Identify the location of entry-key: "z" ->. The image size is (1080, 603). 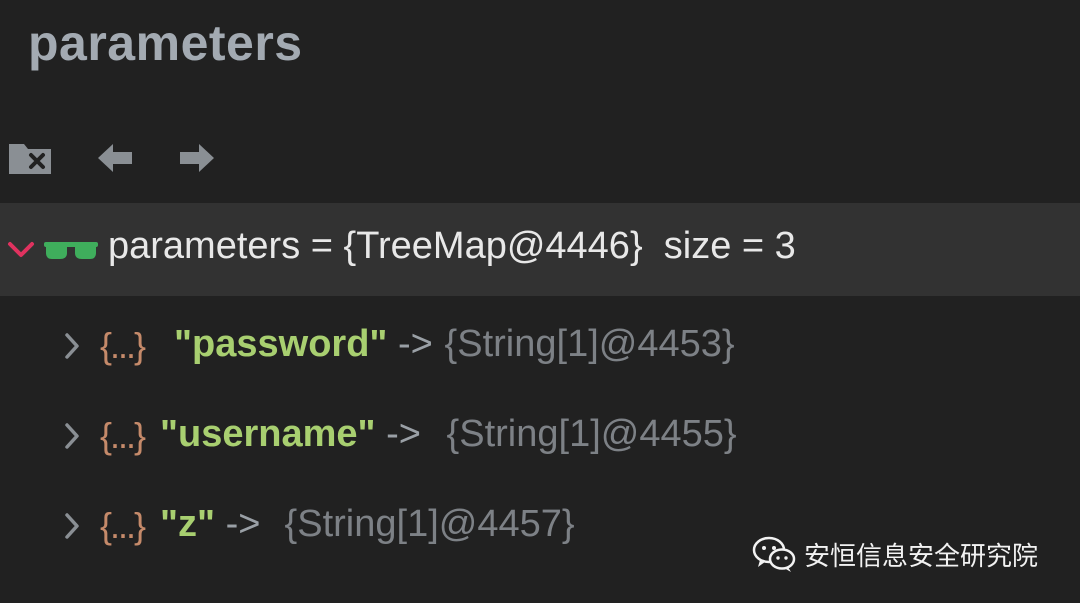
(210, 524).